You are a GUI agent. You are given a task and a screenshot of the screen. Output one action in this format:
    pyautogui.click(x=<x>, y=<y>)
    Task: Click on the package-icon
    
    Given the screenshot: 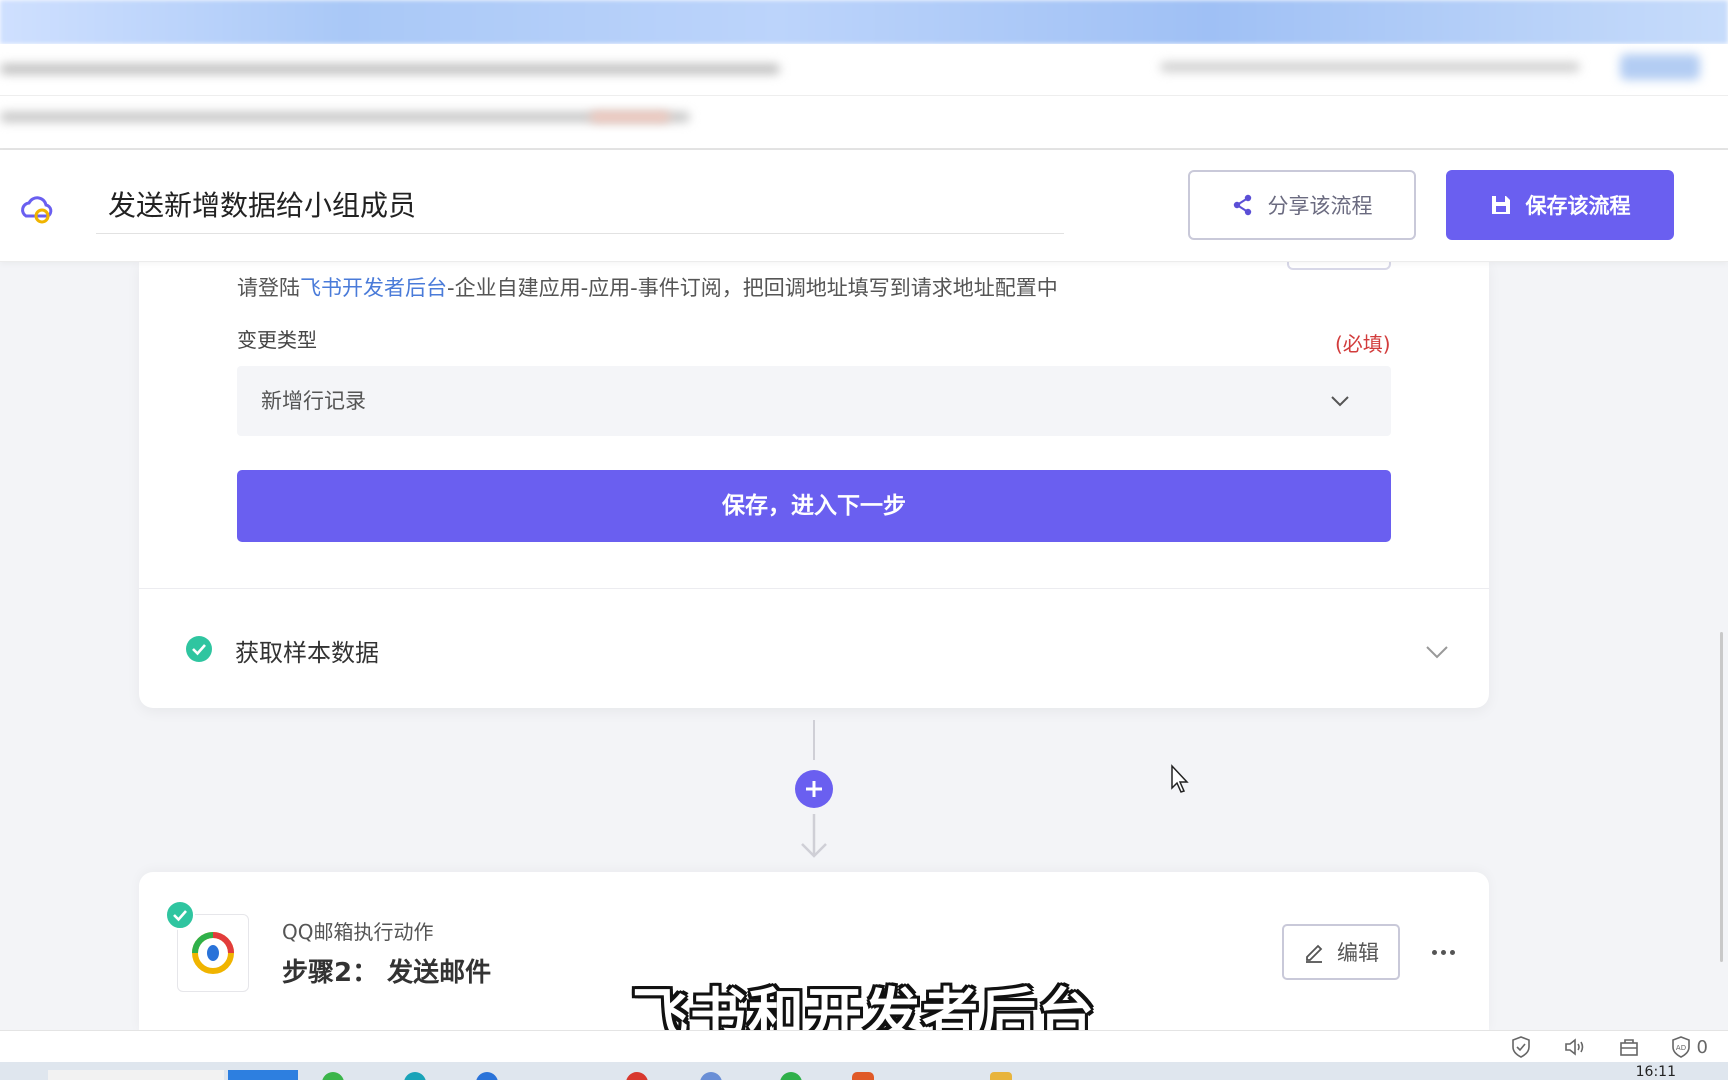 What is the action you would take?
    pyautogui.click(x=1629, y=1047)
    